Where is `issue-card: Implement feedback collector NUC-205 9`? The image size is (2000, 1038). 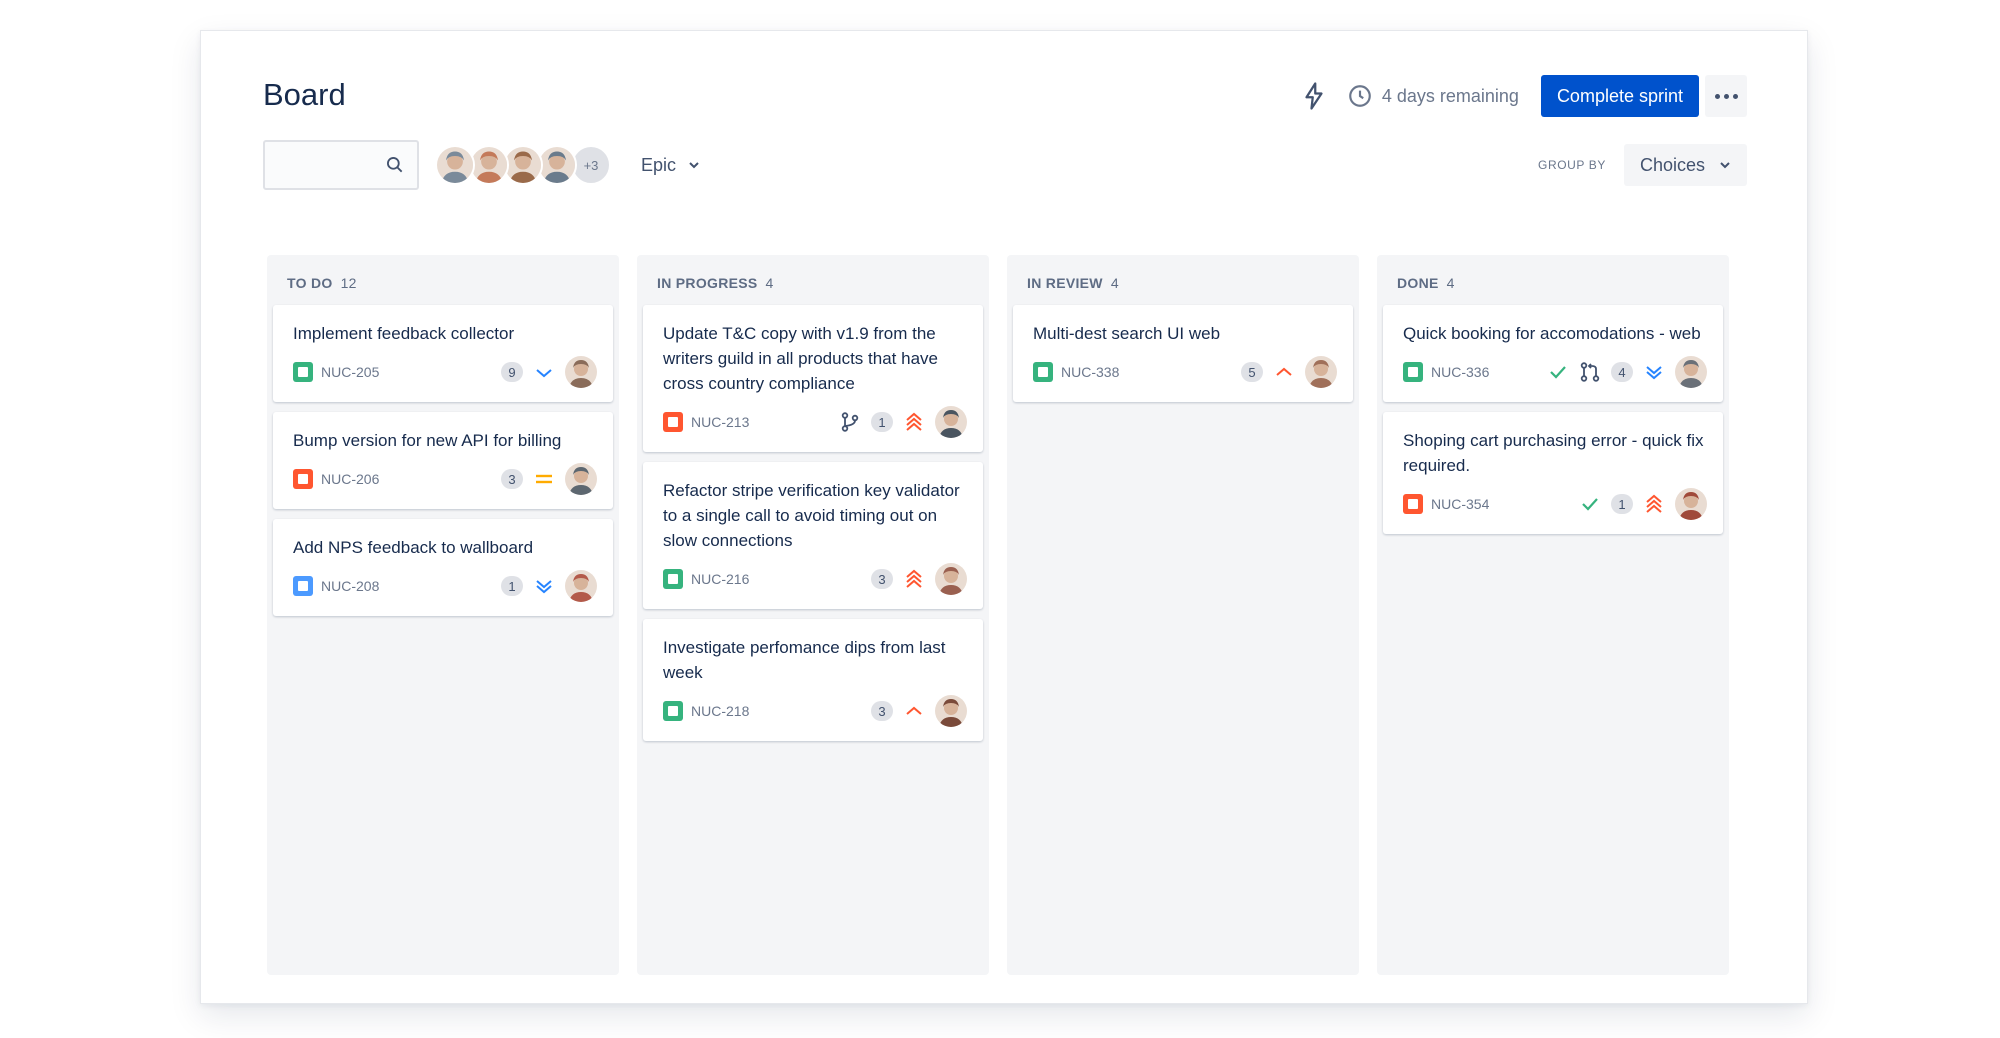 issue-card: Implement feedback collector NUC-205 9 is located at coordinates (443, 353).